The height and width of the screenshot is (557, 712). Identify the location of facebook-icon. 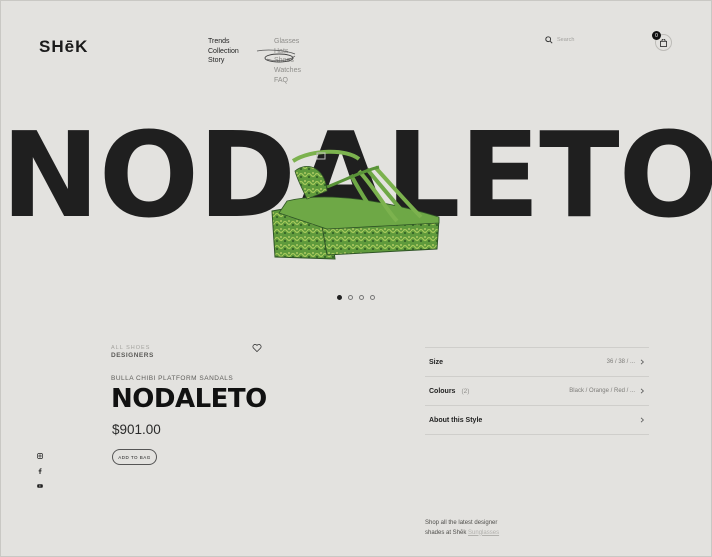
(40, 471).